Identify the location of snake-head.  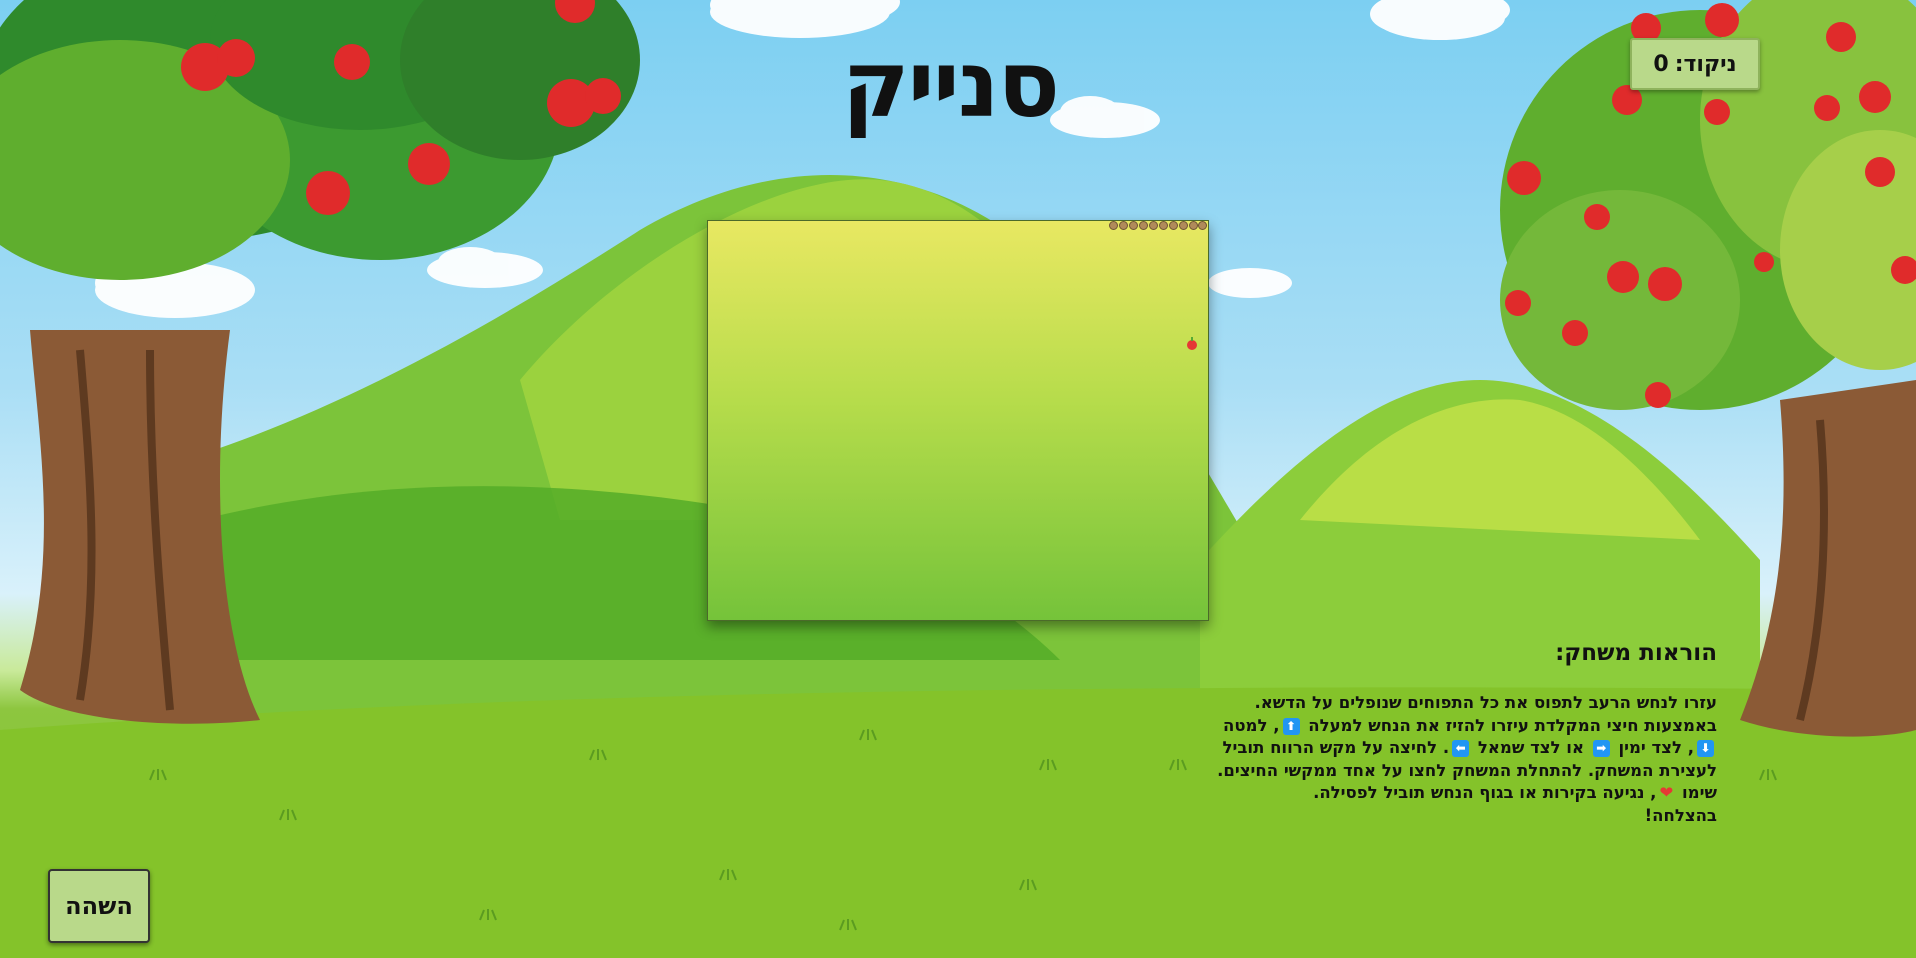
(1202, 225).